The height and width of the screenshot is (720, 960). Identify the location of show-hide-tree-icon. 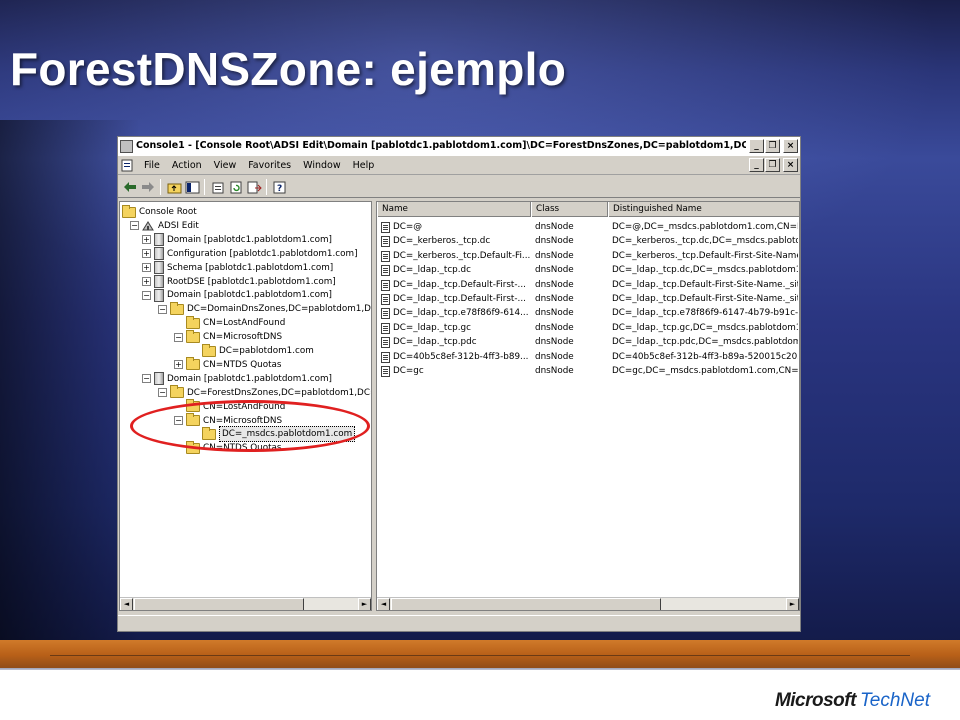
(192, 187).